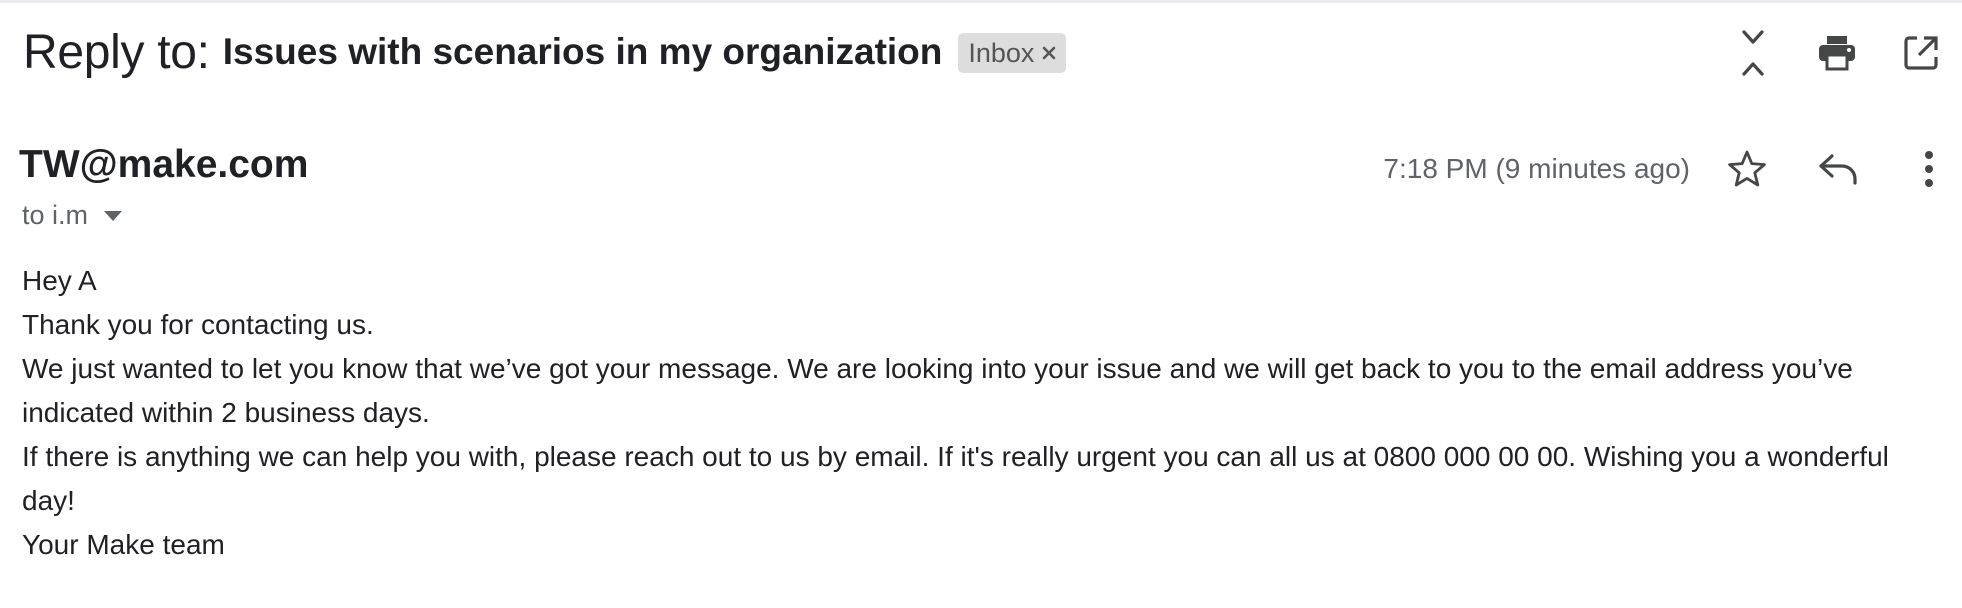 The width and height of the screenshot is (1962, 608). Describe the element at coordinates (1921, 53) in the screenshot. I see `open-new-window-icon` at that location.